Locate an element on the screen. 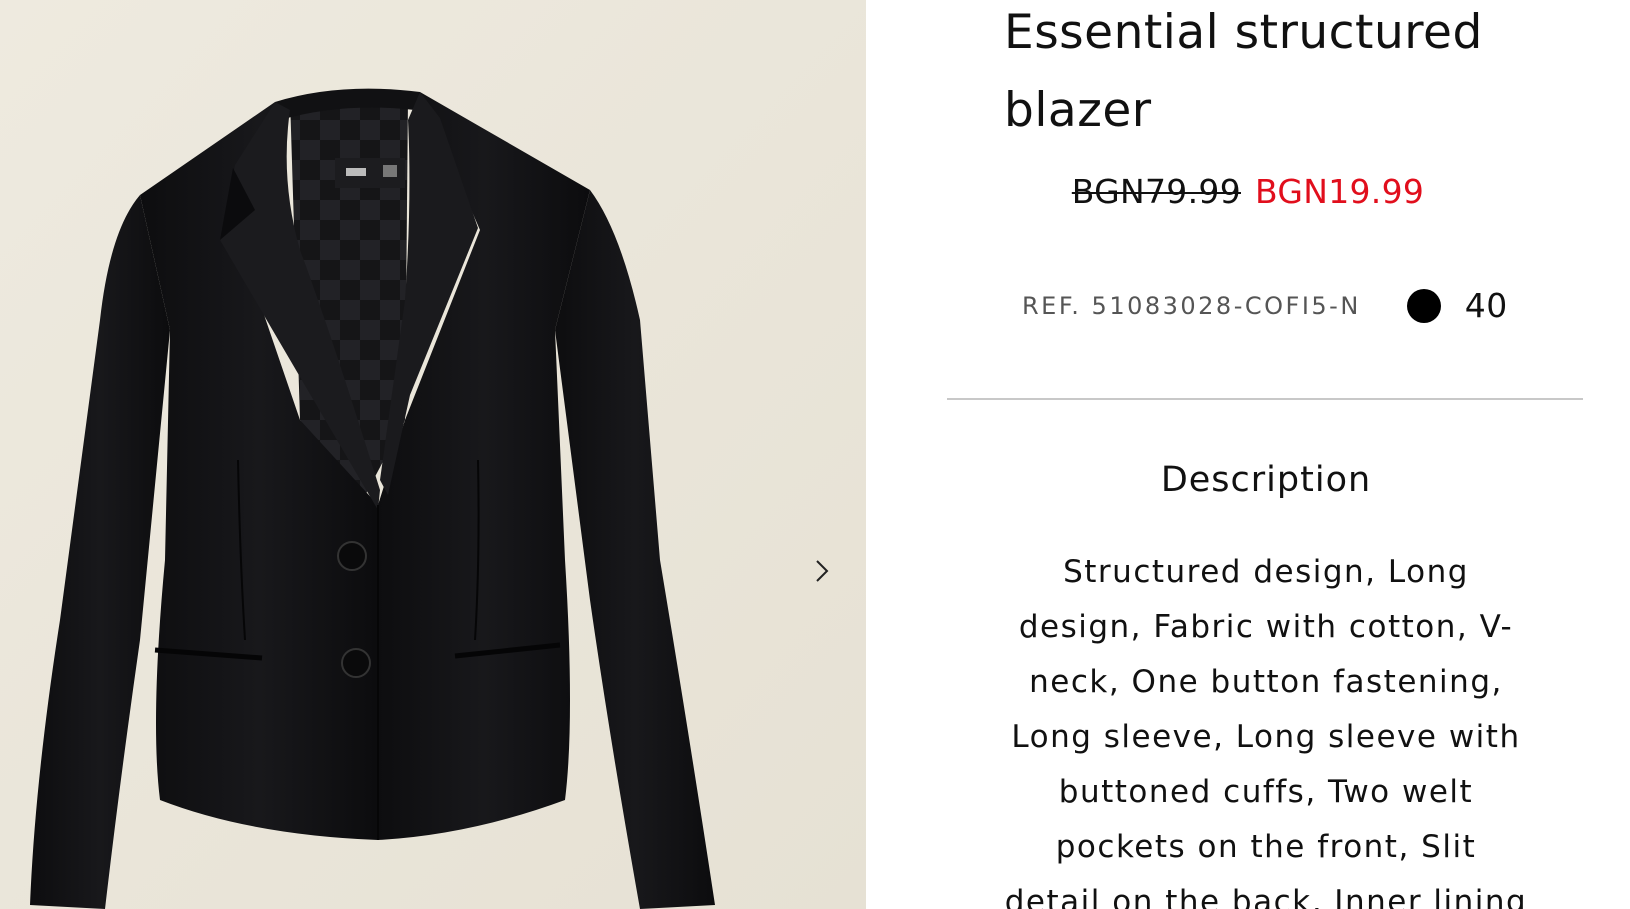 Image resolution: width=1630 pixels, height=909 pixels. chevron-right-icon is located at coordinates (822, 571).